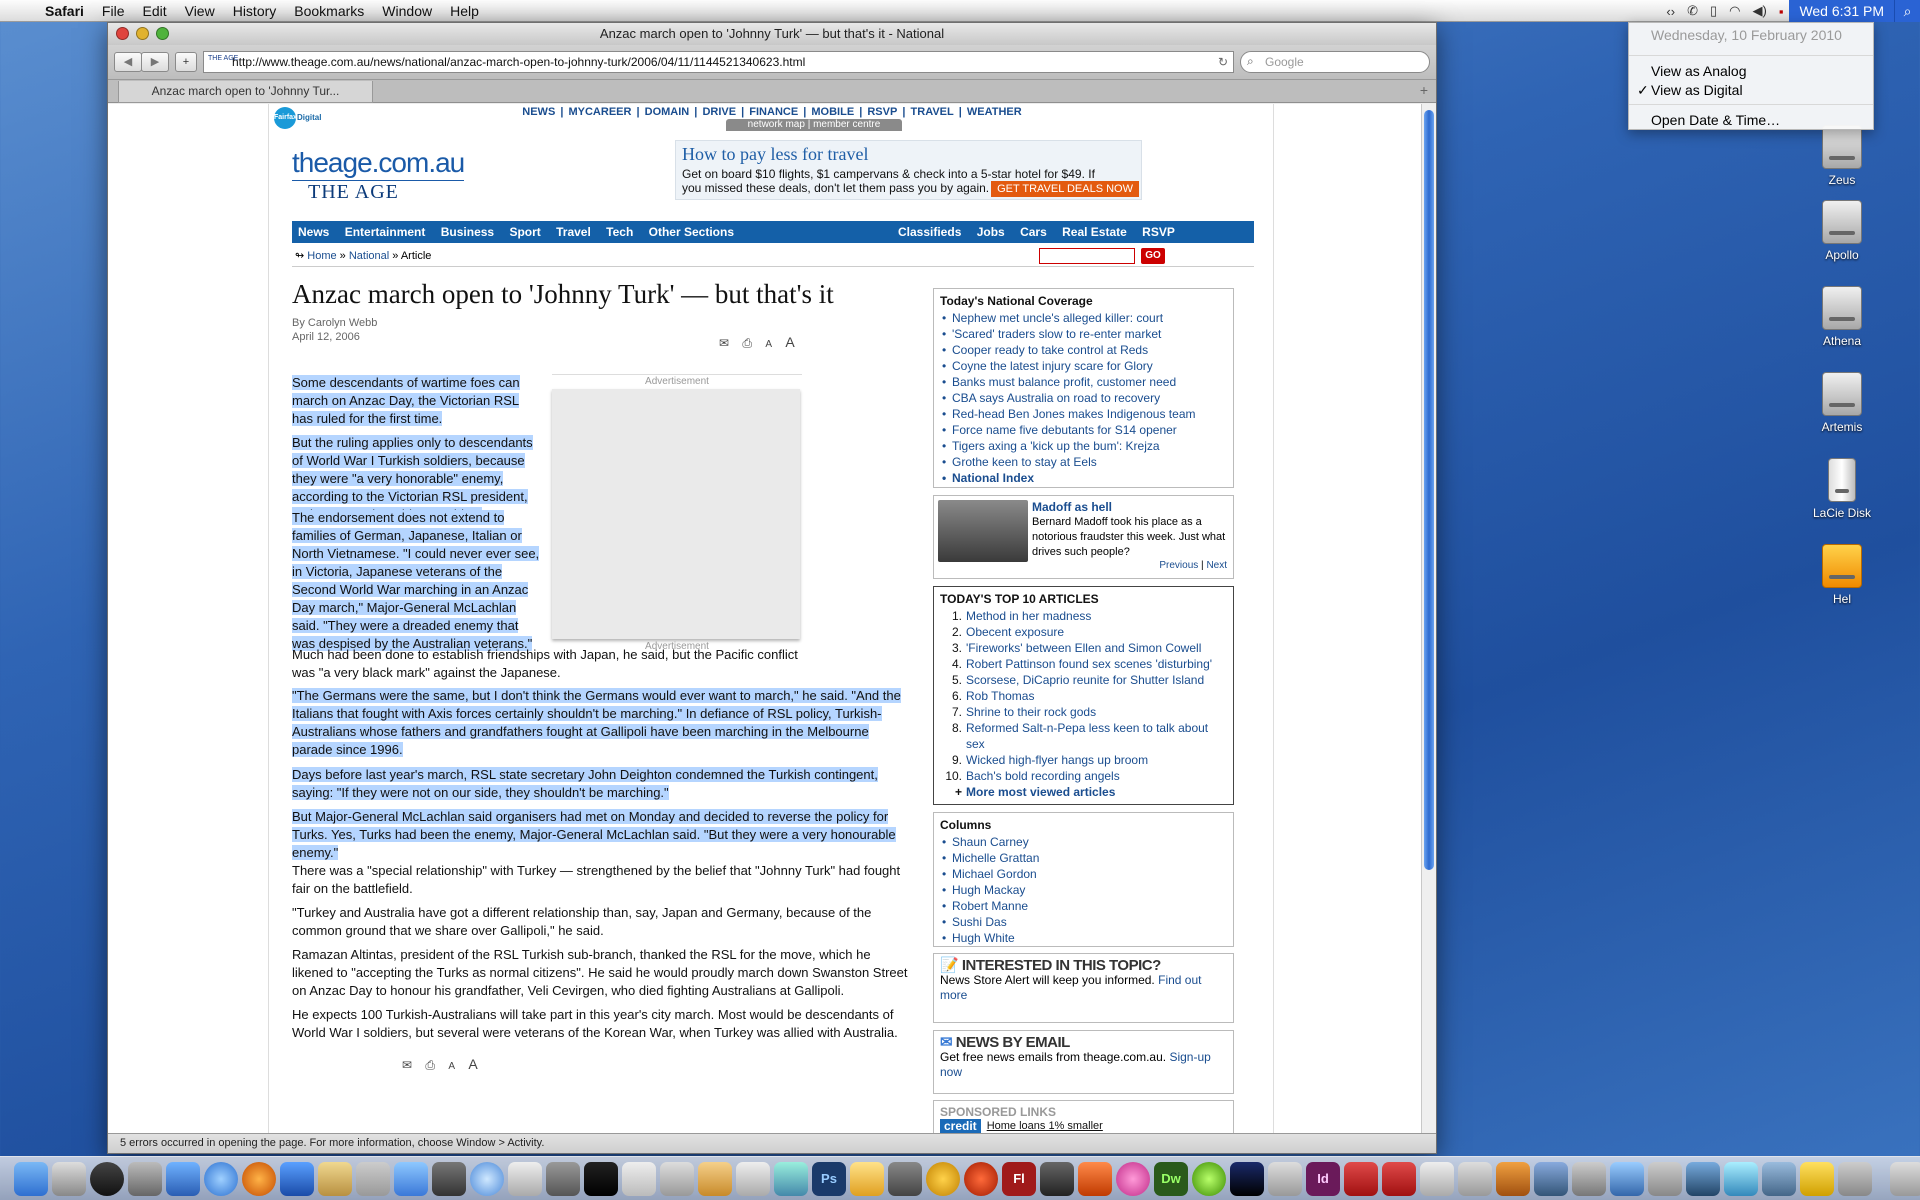 This screenshot has width=1920, height=1200. I want to click on column-link: Michael Gordon, so click(1083, 874).